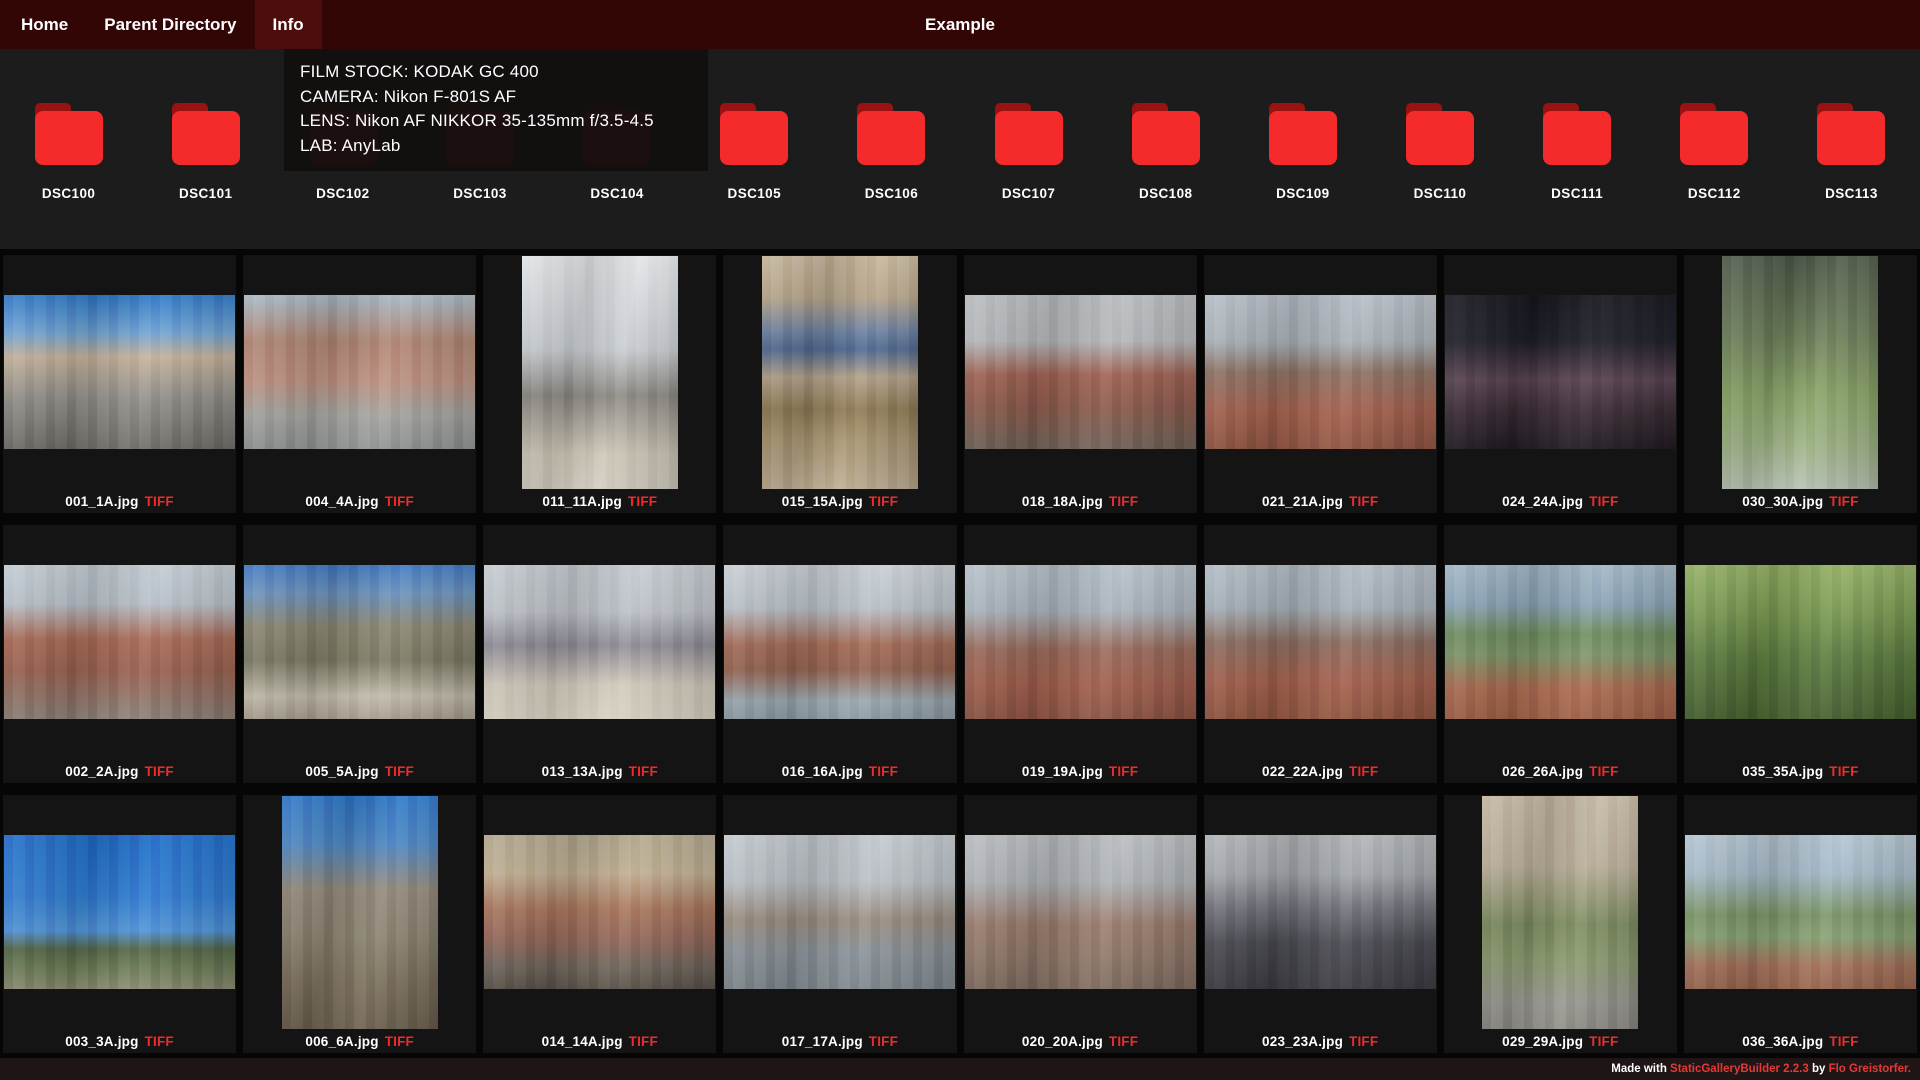  Describe the element at coordinates (891, 176) in the screenshot. I see `folder-item: DSC106` at that location.